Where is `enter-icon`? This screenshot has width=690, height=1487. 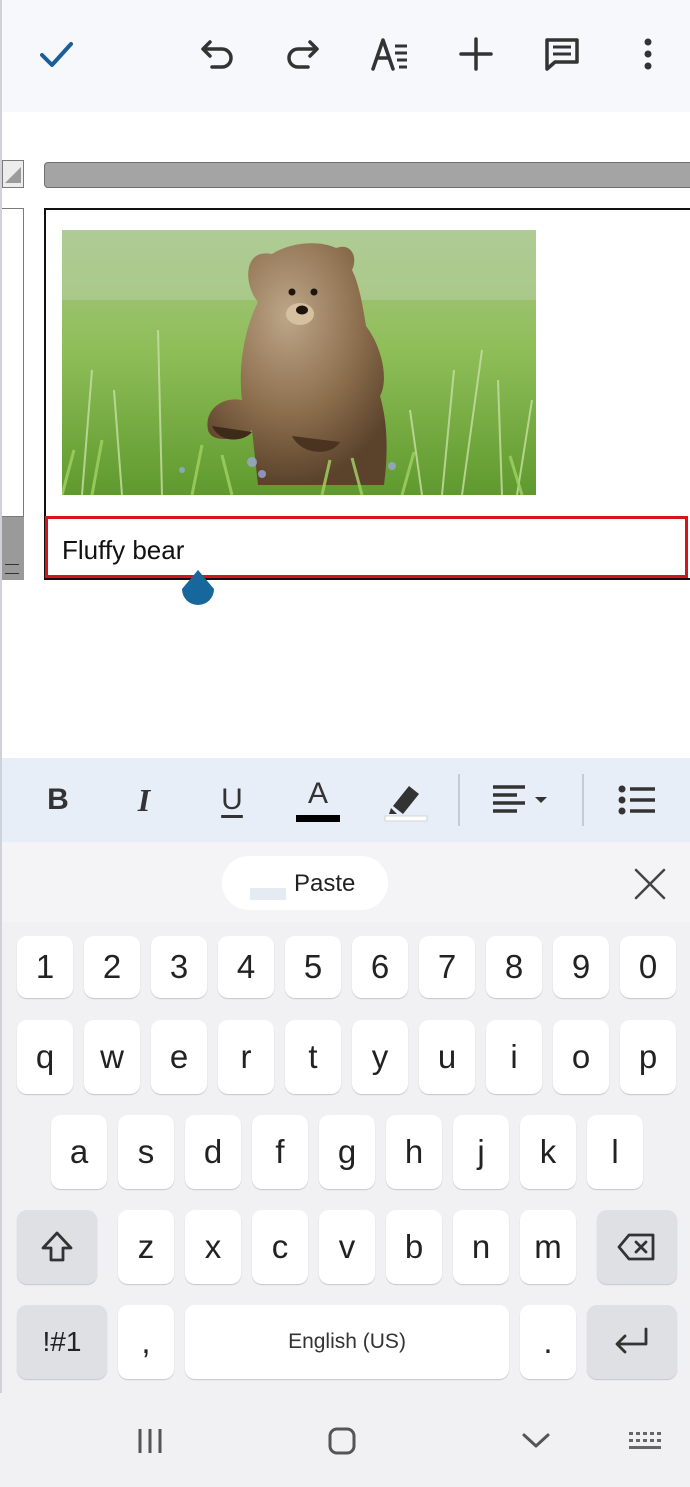 enter-icon is located at coordinates (631, 1340).